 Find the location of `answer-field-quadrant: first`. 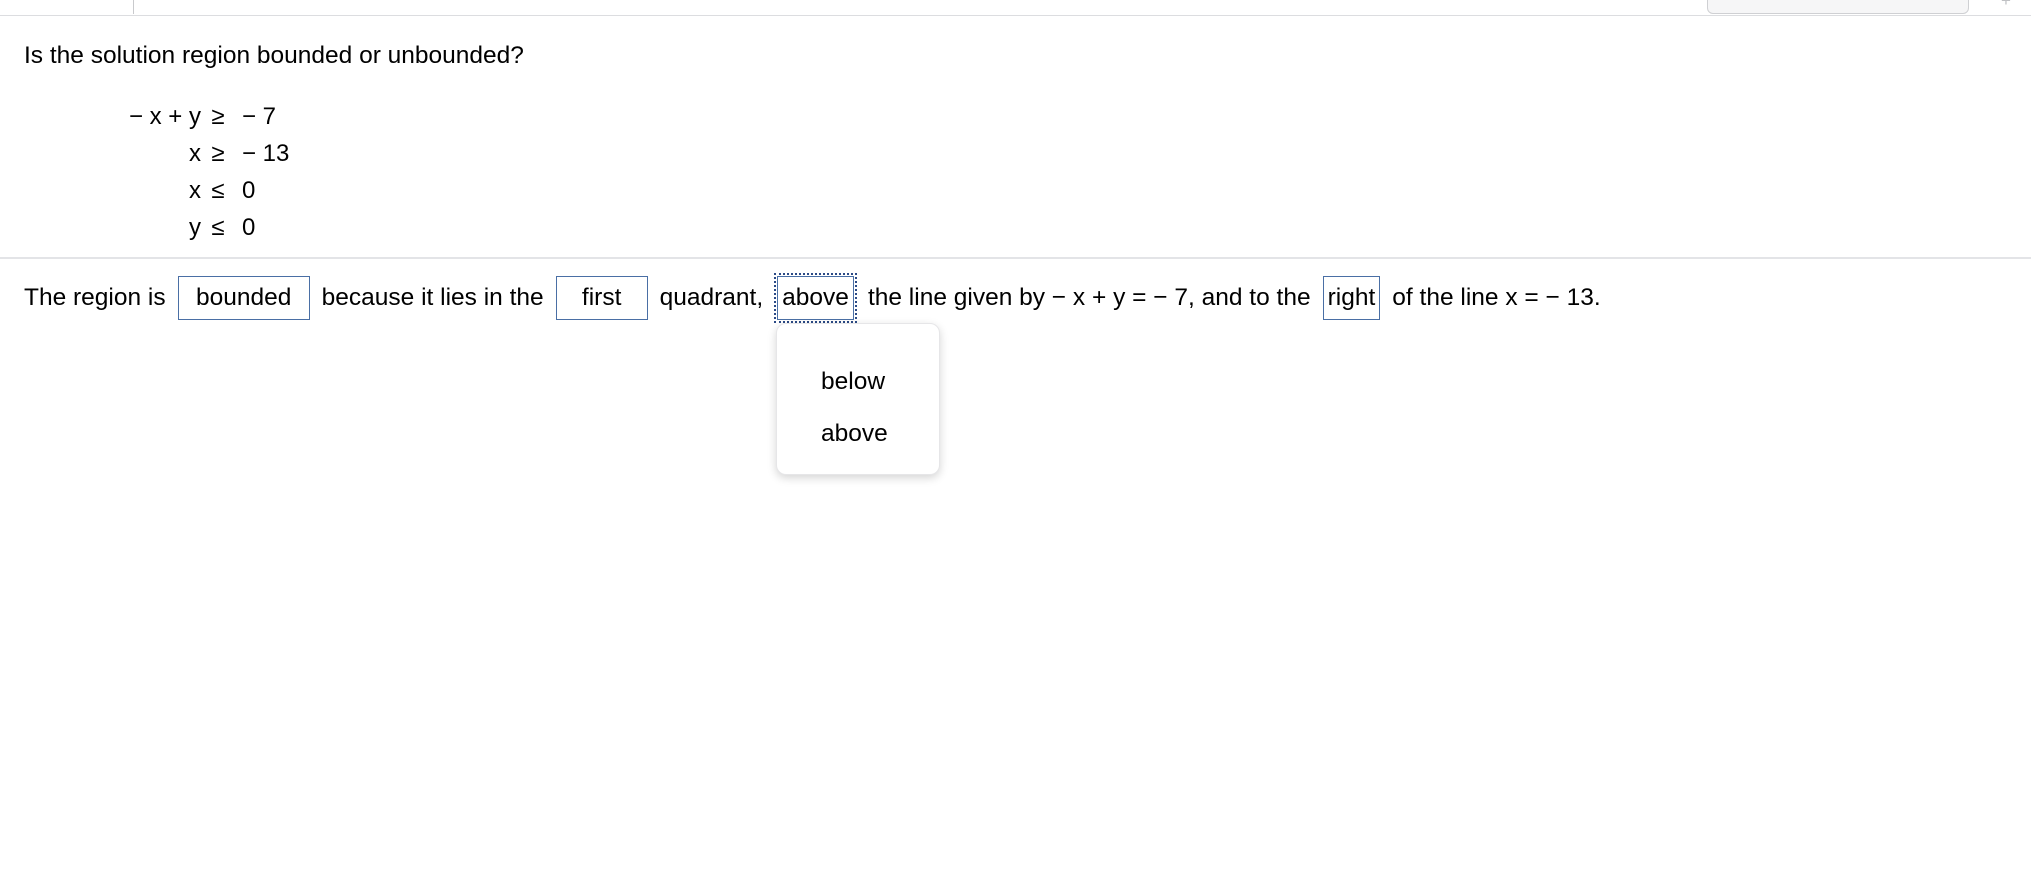

answer-field-quadrant: first is located at coordinates (601, 298).